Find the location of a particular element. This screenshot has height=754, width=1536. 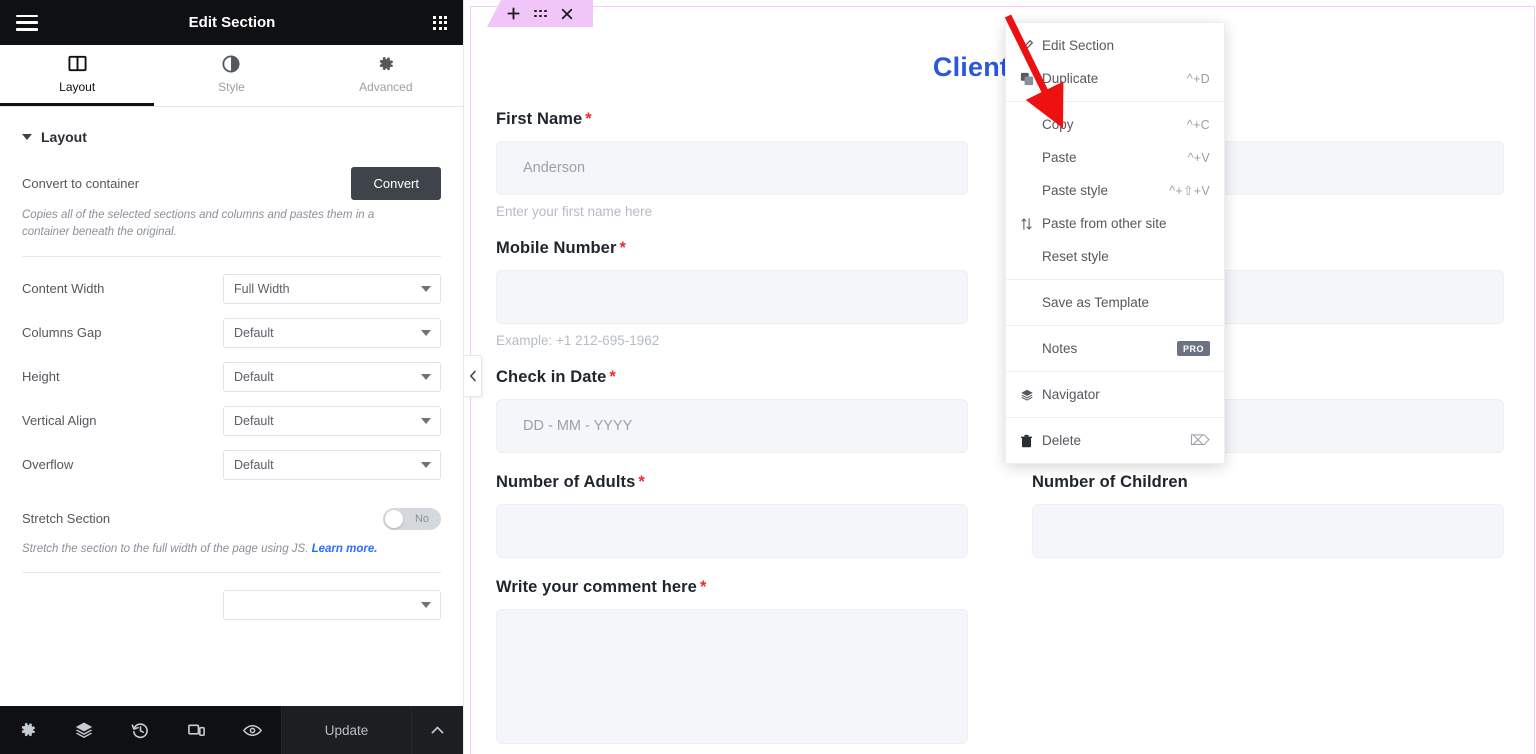

mobile-number-help: Example: +1 212-695-1962 is located at coordinates (578, 340).